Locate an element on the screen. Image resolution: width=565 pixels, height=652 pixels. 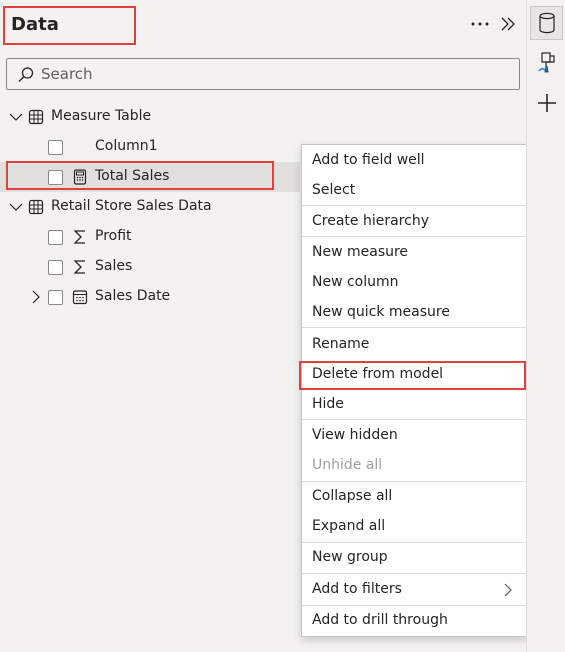
menu-item-new-column: New column is located at coordinates (414, 283).